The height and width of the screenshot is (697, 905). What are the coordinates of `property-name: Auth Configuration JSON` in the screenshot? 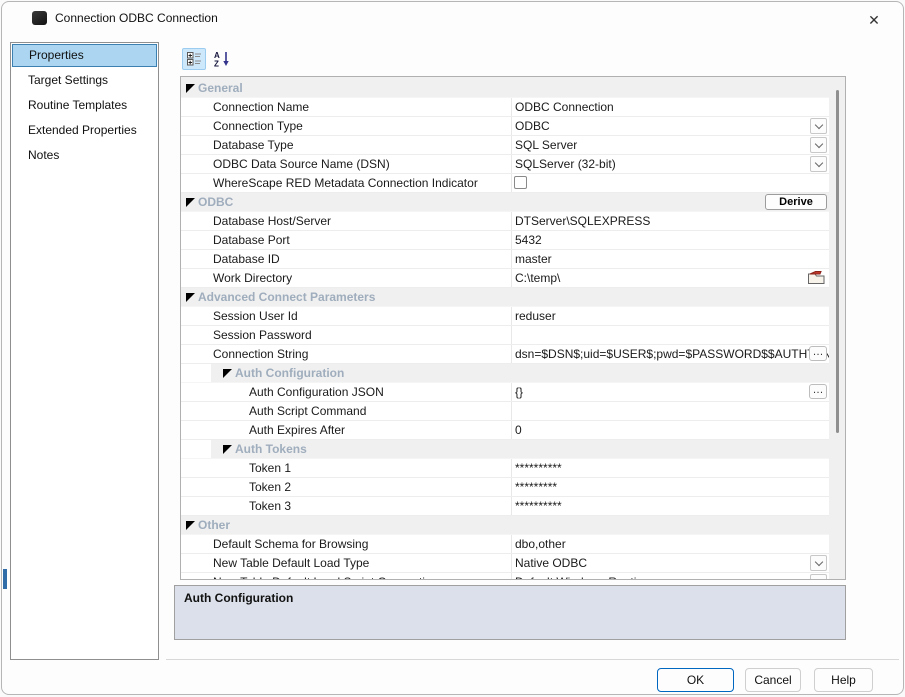 It's located at (316, 392).